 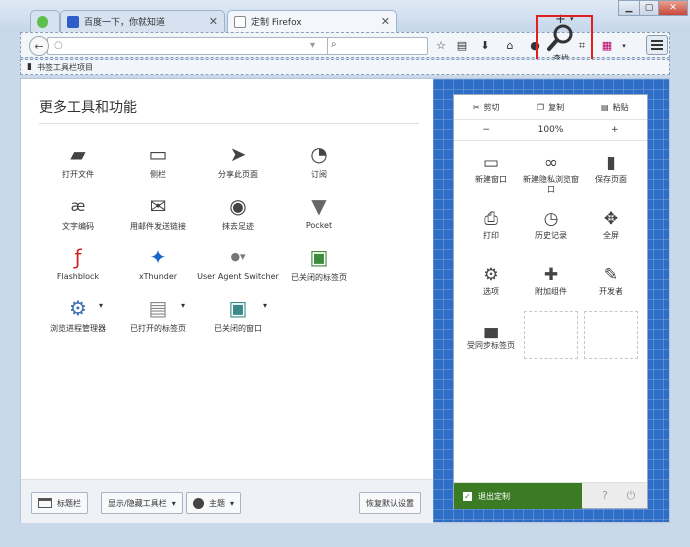 I want to click on tool-pocket: ▼ Pocket, so click(x=319, y=211).